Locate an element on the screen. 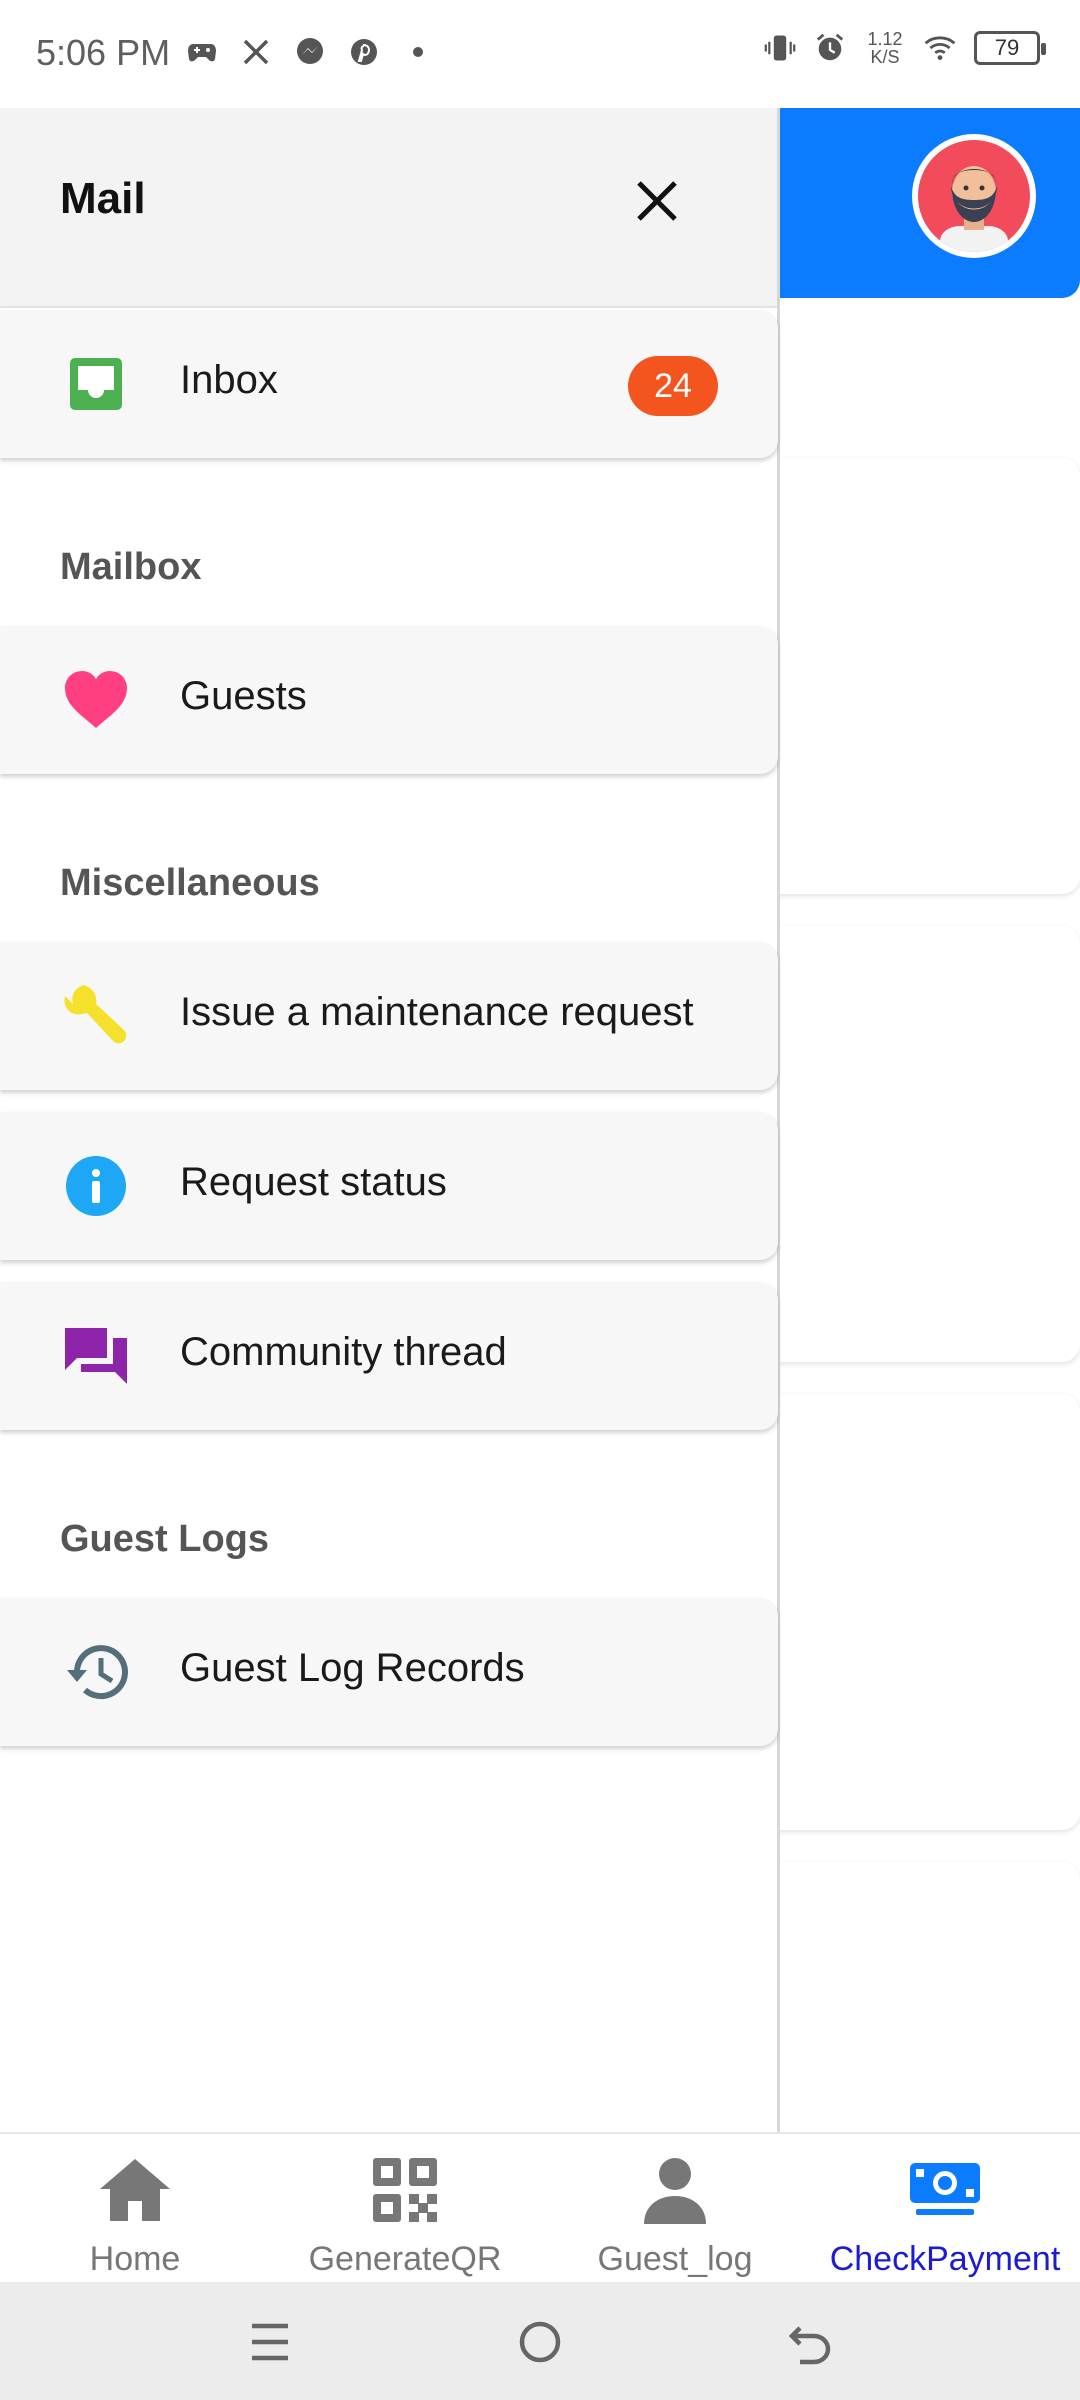 The image size is (1080, 2400). drawer-item-community-thread: Community thread is located at coordinates (389, 1356).